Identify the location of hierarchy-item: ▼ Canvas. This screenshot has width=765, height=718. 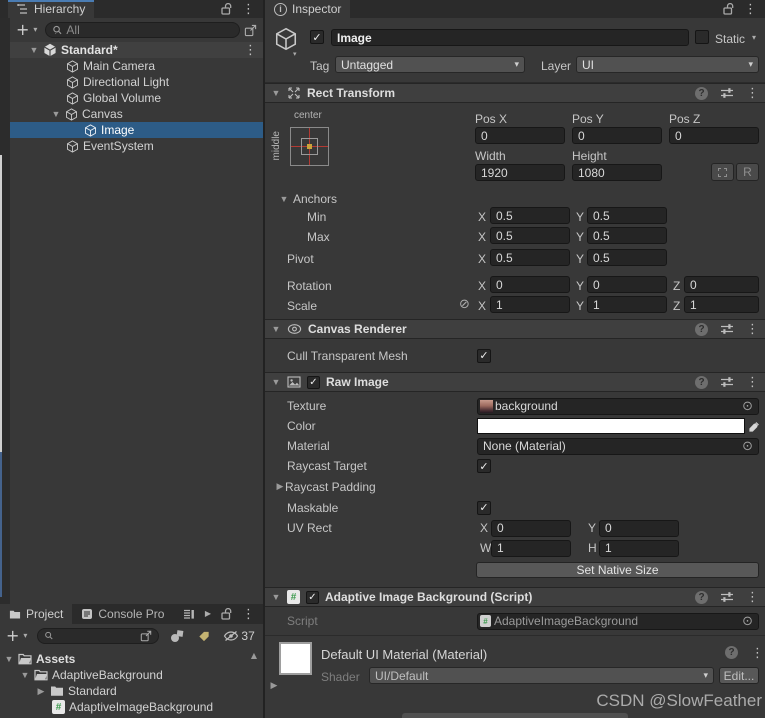
(136, 114).